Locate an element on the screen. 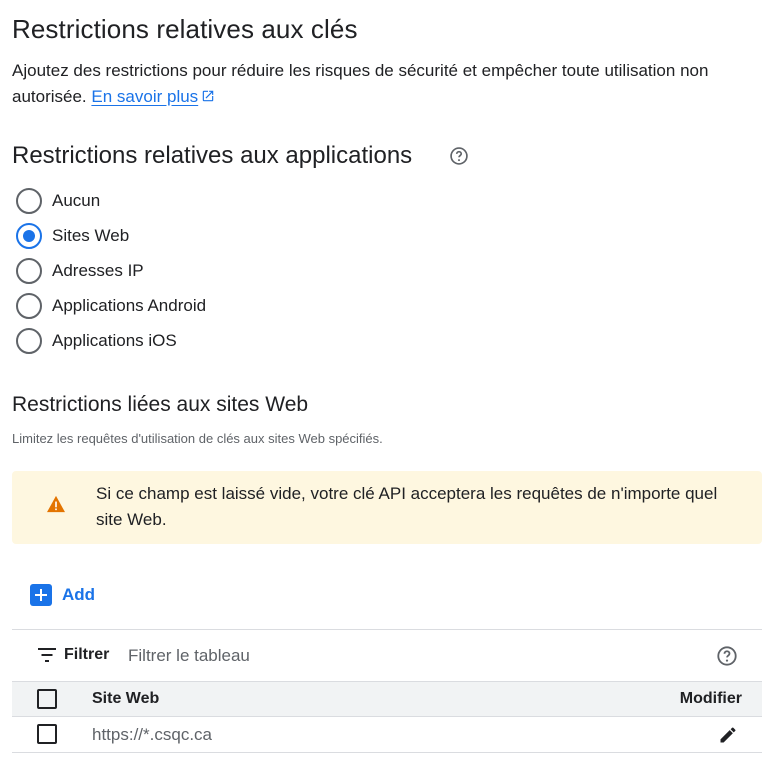 The width and height of the screenshot is (774, 776). column-header-modify: Modifier is located at coordinates (710, 698).